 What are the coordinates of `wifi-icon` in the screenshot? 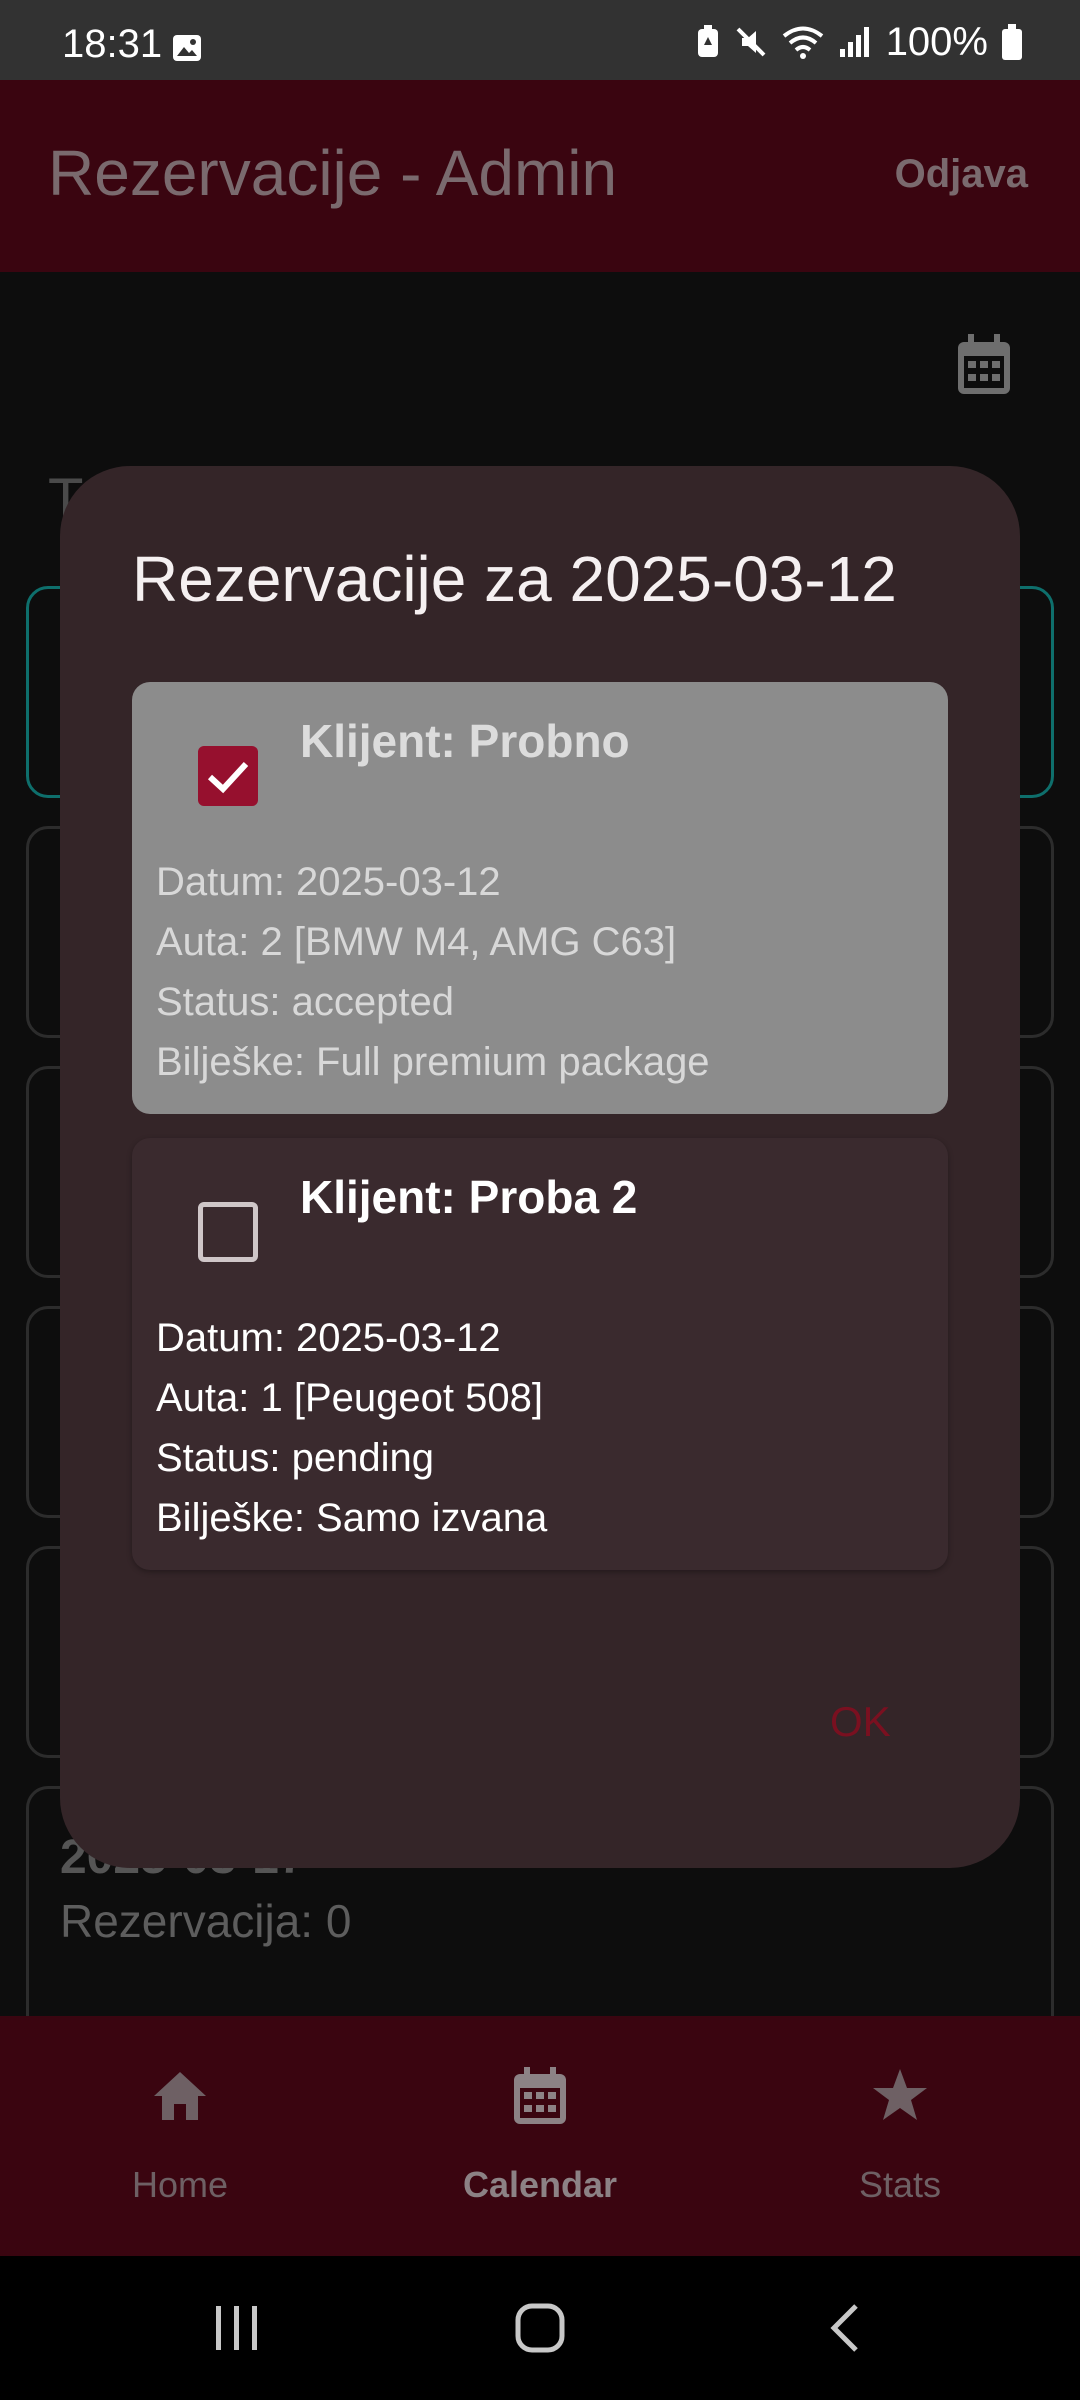 It's located at (802, 42).